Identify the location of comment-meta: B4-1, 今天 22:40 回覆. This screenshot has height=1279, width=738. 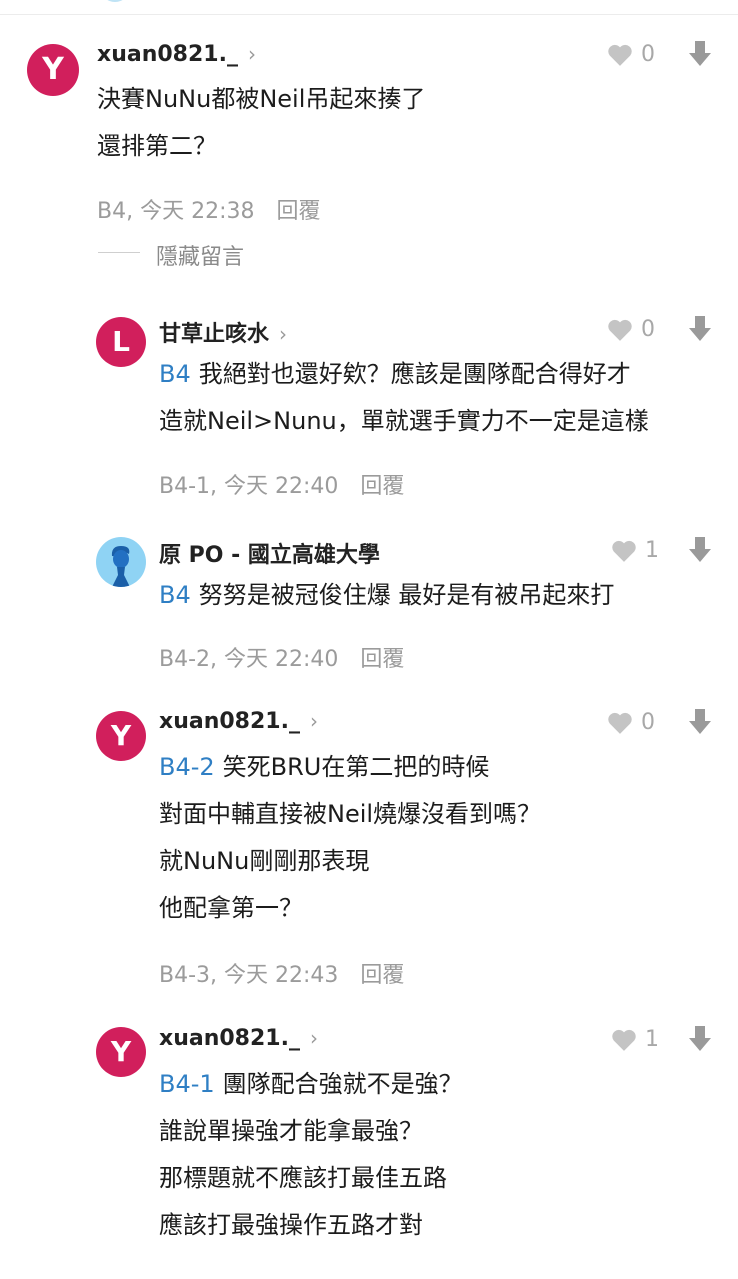
(281, 484).